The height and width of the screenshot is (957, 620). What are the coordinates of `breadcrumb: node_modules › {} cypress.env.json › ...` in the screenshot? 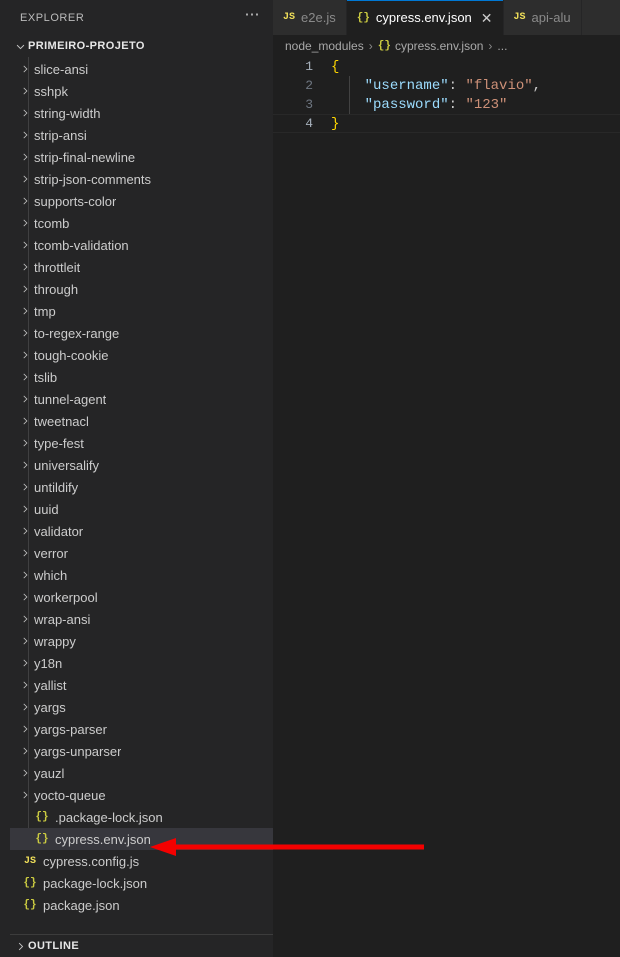 It's located at (446, 46).